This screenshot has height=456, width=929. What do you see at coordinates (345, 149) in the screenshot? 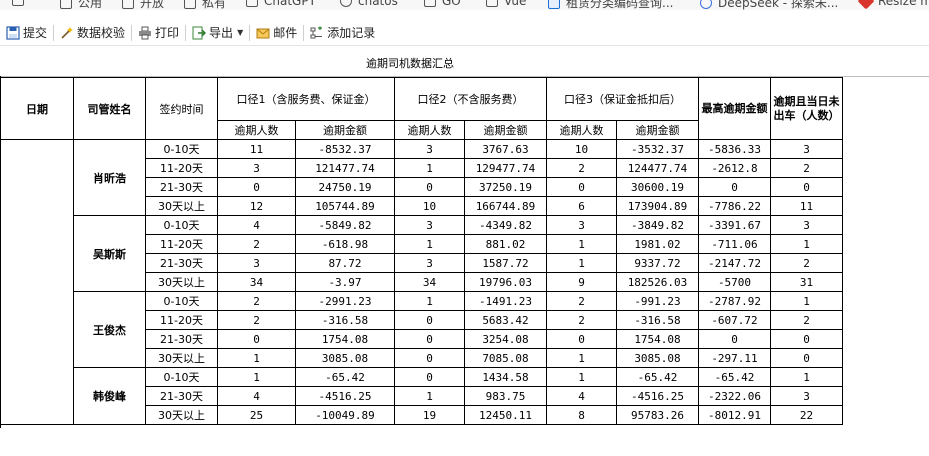
I see `caliber1-amount-cell: -8532.37` at bounding box center [345, 149].